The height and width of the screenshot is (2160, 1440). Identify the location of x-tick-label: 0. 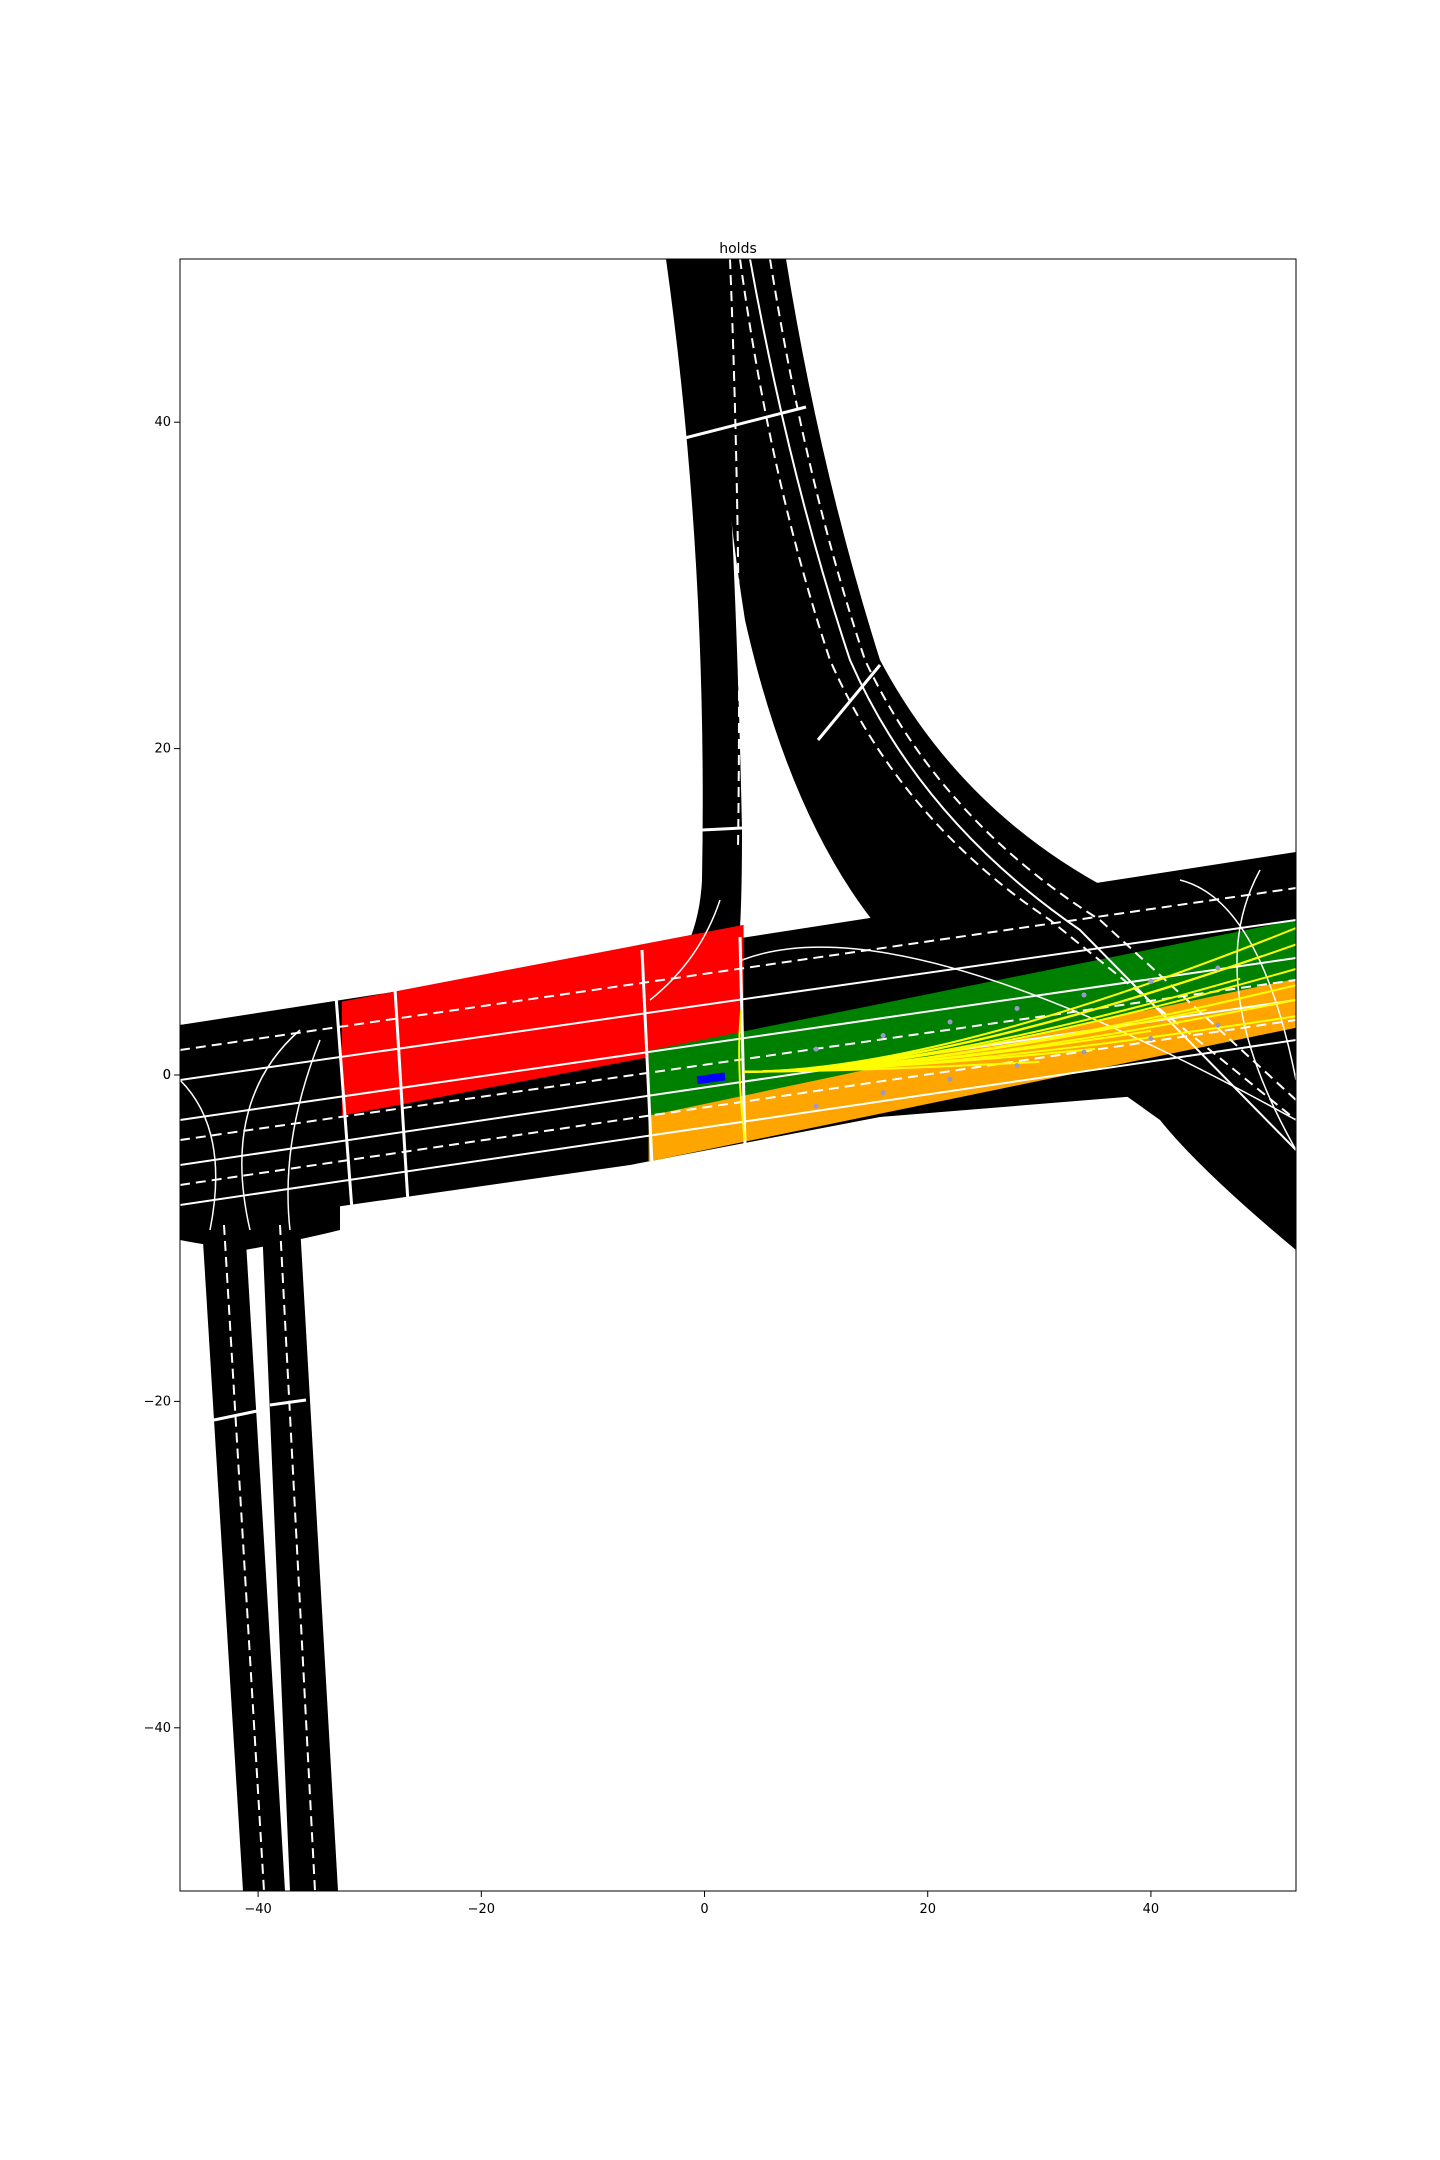
(704, 1909).